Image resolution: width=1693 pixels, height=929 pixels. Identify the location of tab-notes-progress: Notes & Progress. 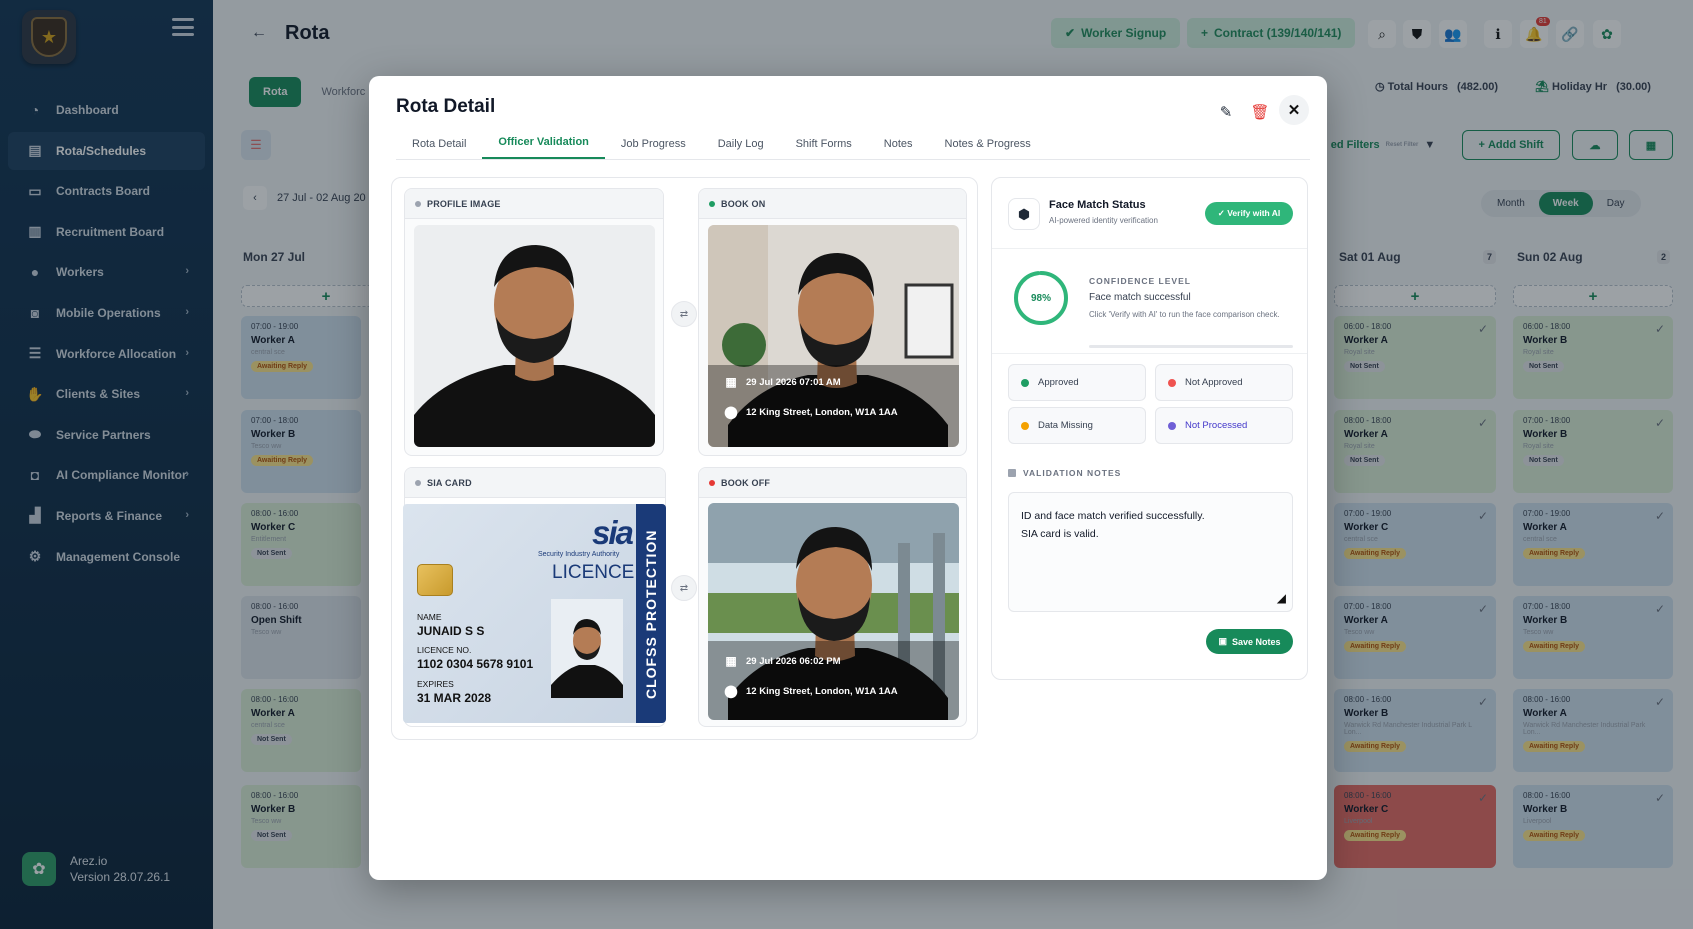
(988, 148).